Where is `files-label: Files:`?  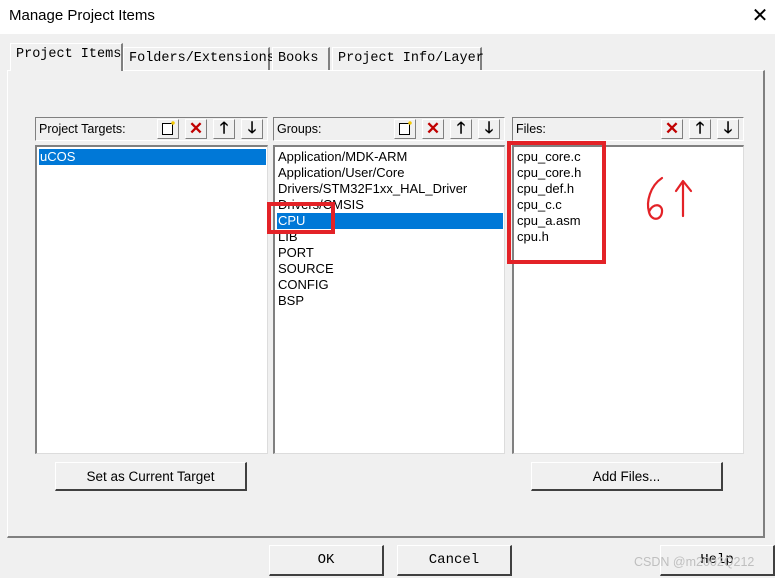 files-label: Files: is located at coordinates (531, 129).